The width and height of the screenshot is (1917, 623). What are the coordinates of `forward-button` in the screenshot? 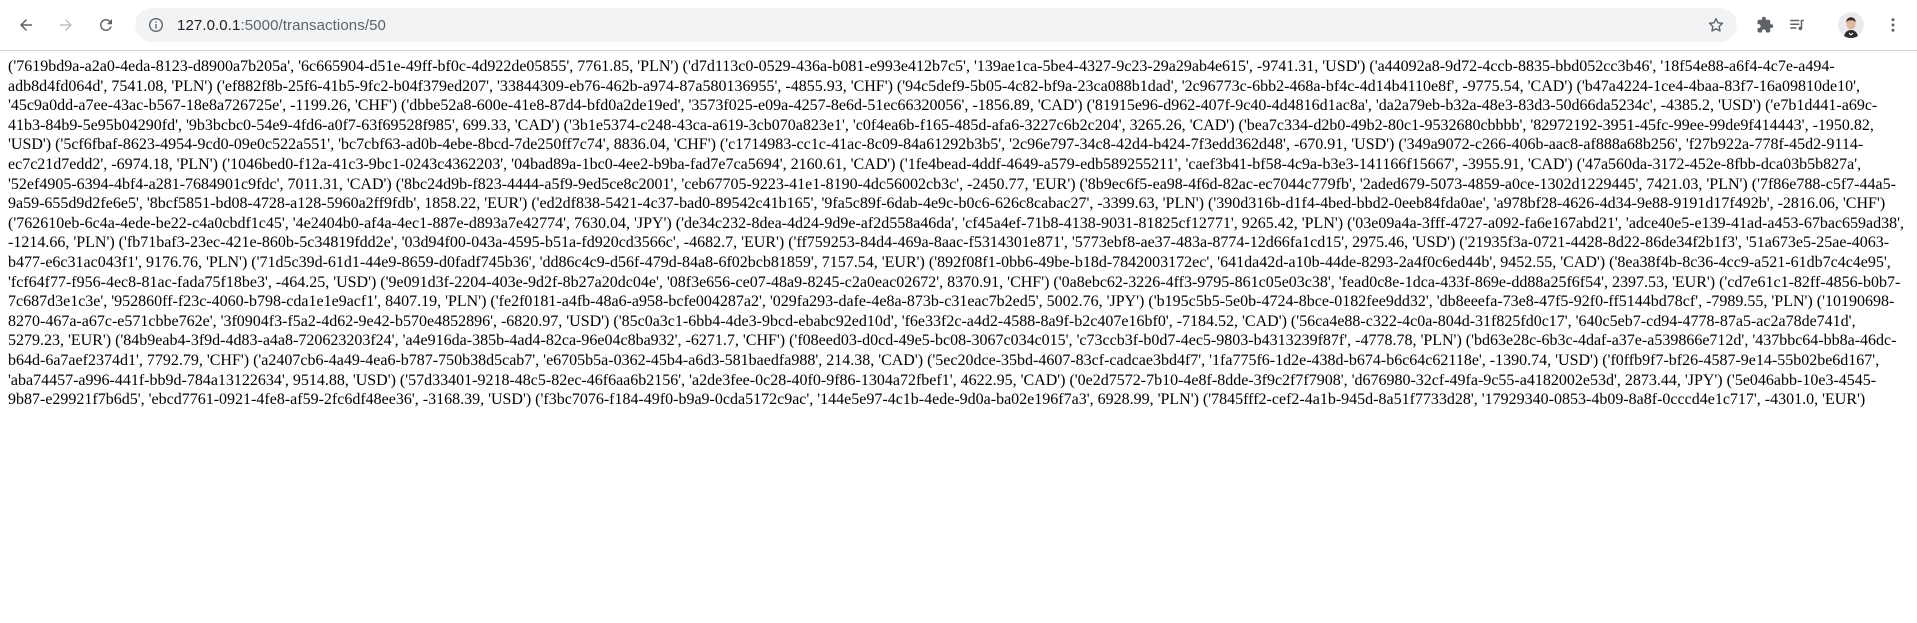 It's located at (66, 25).